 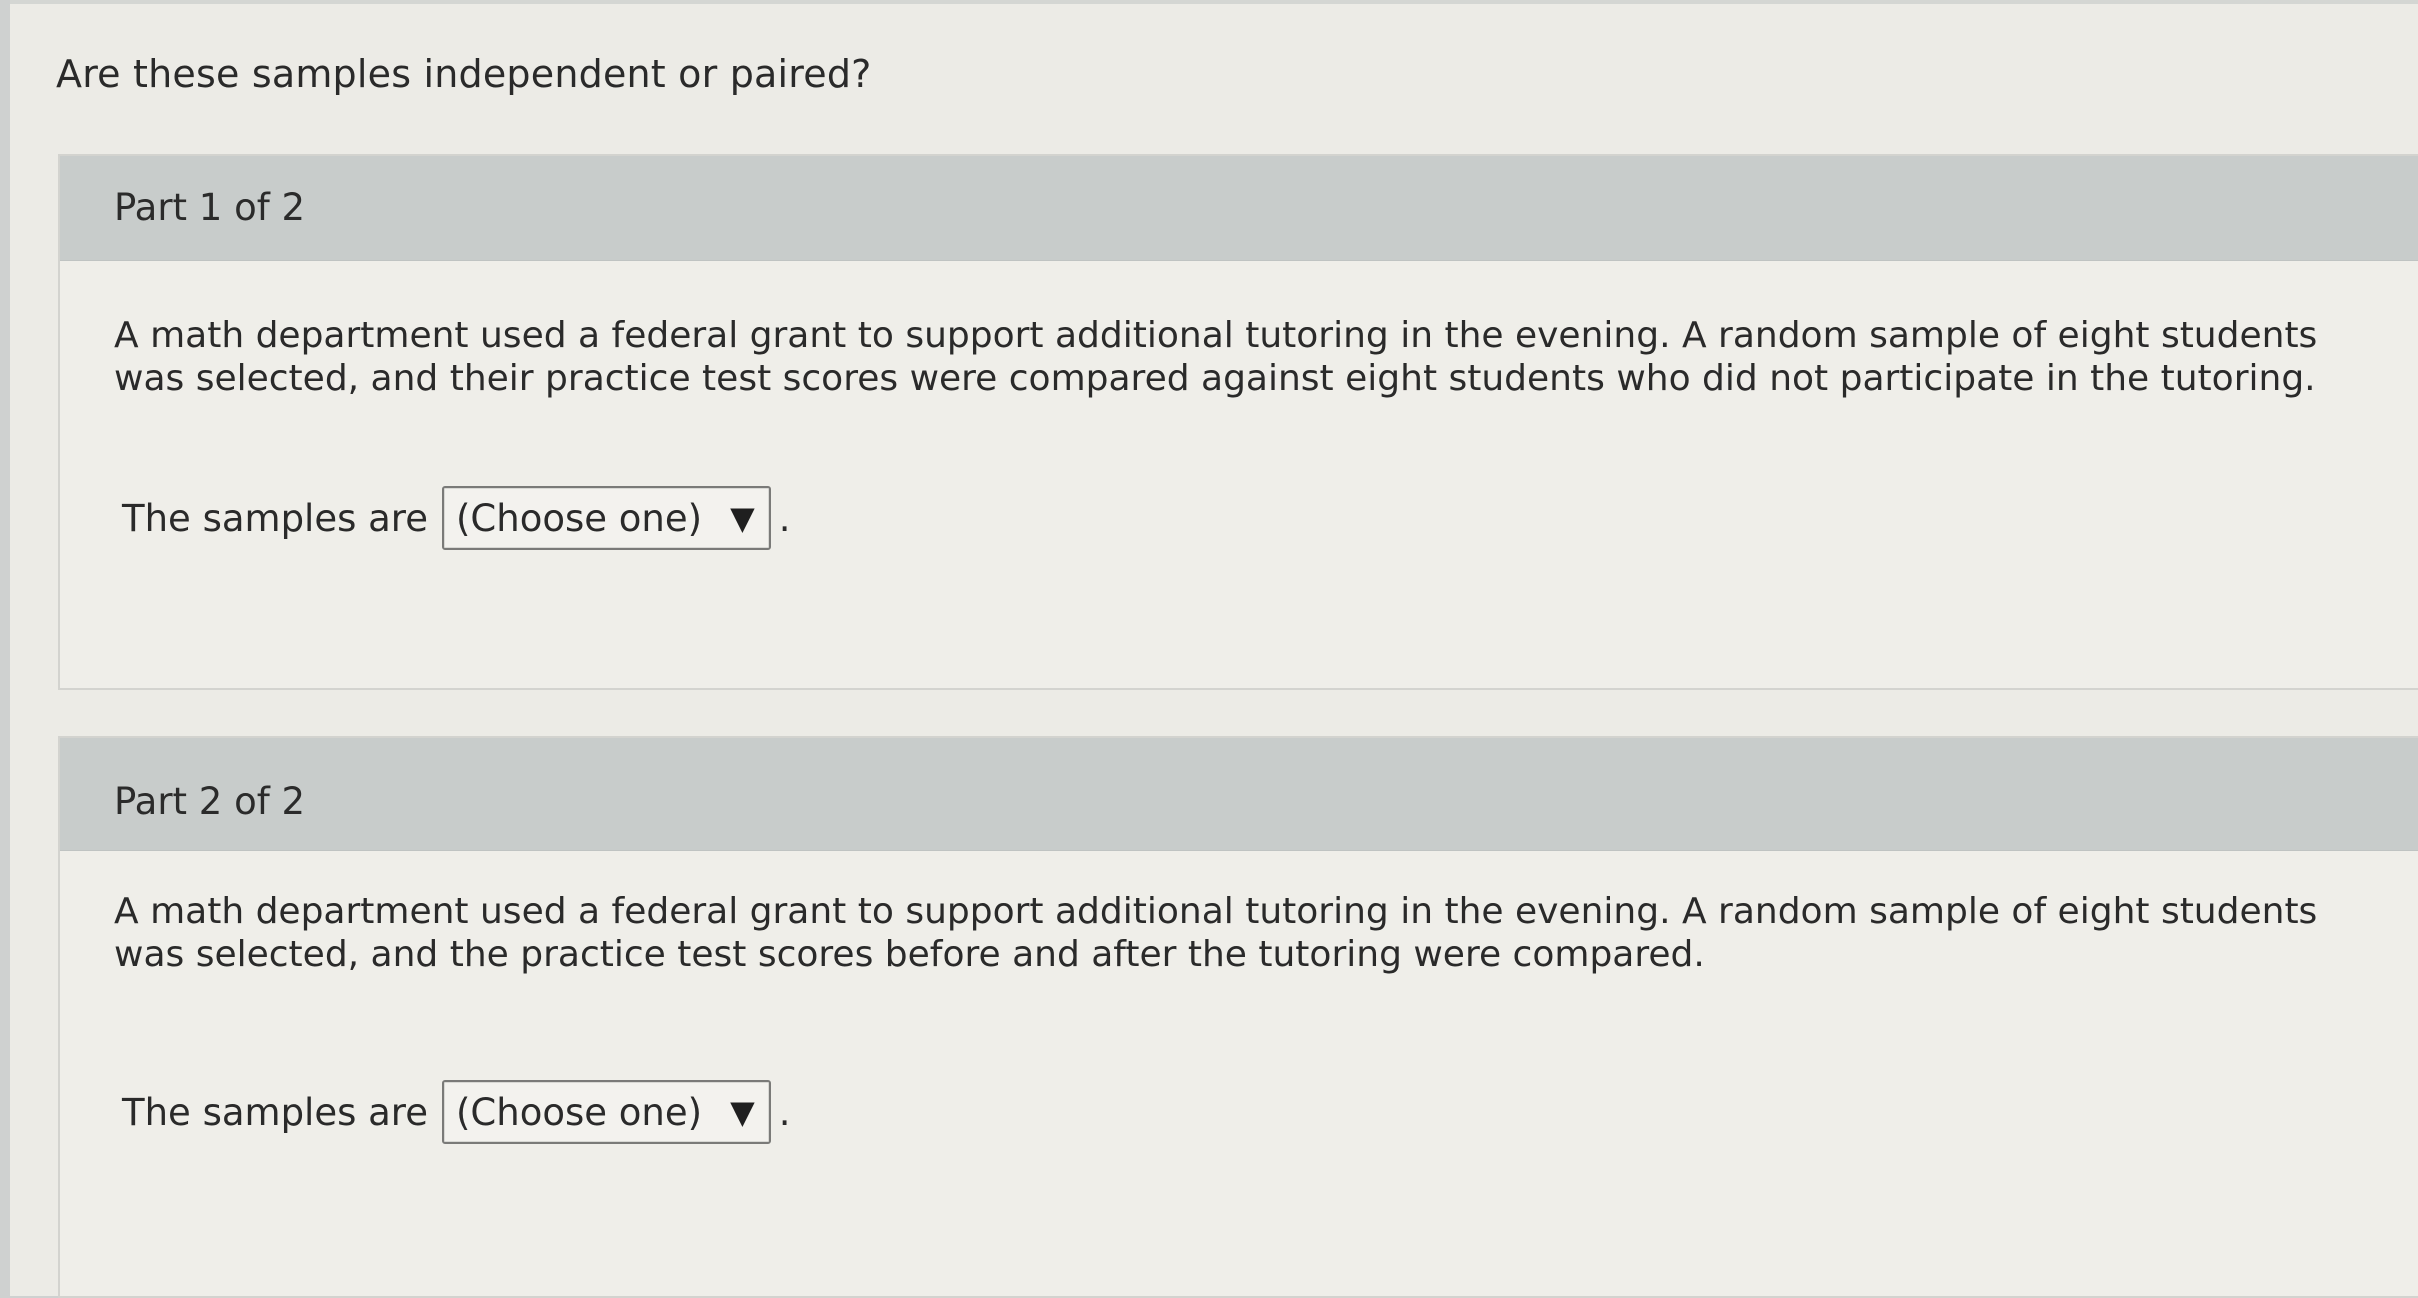 I want to click on part-2-answer-label: The samples are, so click(x=275, y=1112).